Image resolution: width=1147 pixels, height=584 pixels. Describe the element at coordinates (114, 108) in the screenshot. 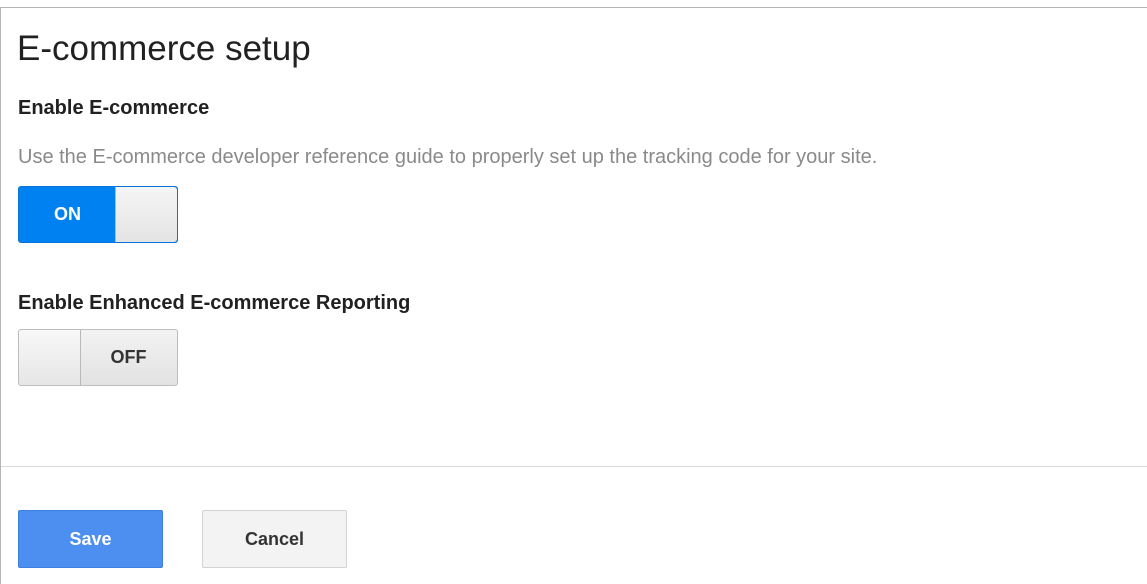

I see `enable-ecommerce-heading: Enable E-commerce` at that location.